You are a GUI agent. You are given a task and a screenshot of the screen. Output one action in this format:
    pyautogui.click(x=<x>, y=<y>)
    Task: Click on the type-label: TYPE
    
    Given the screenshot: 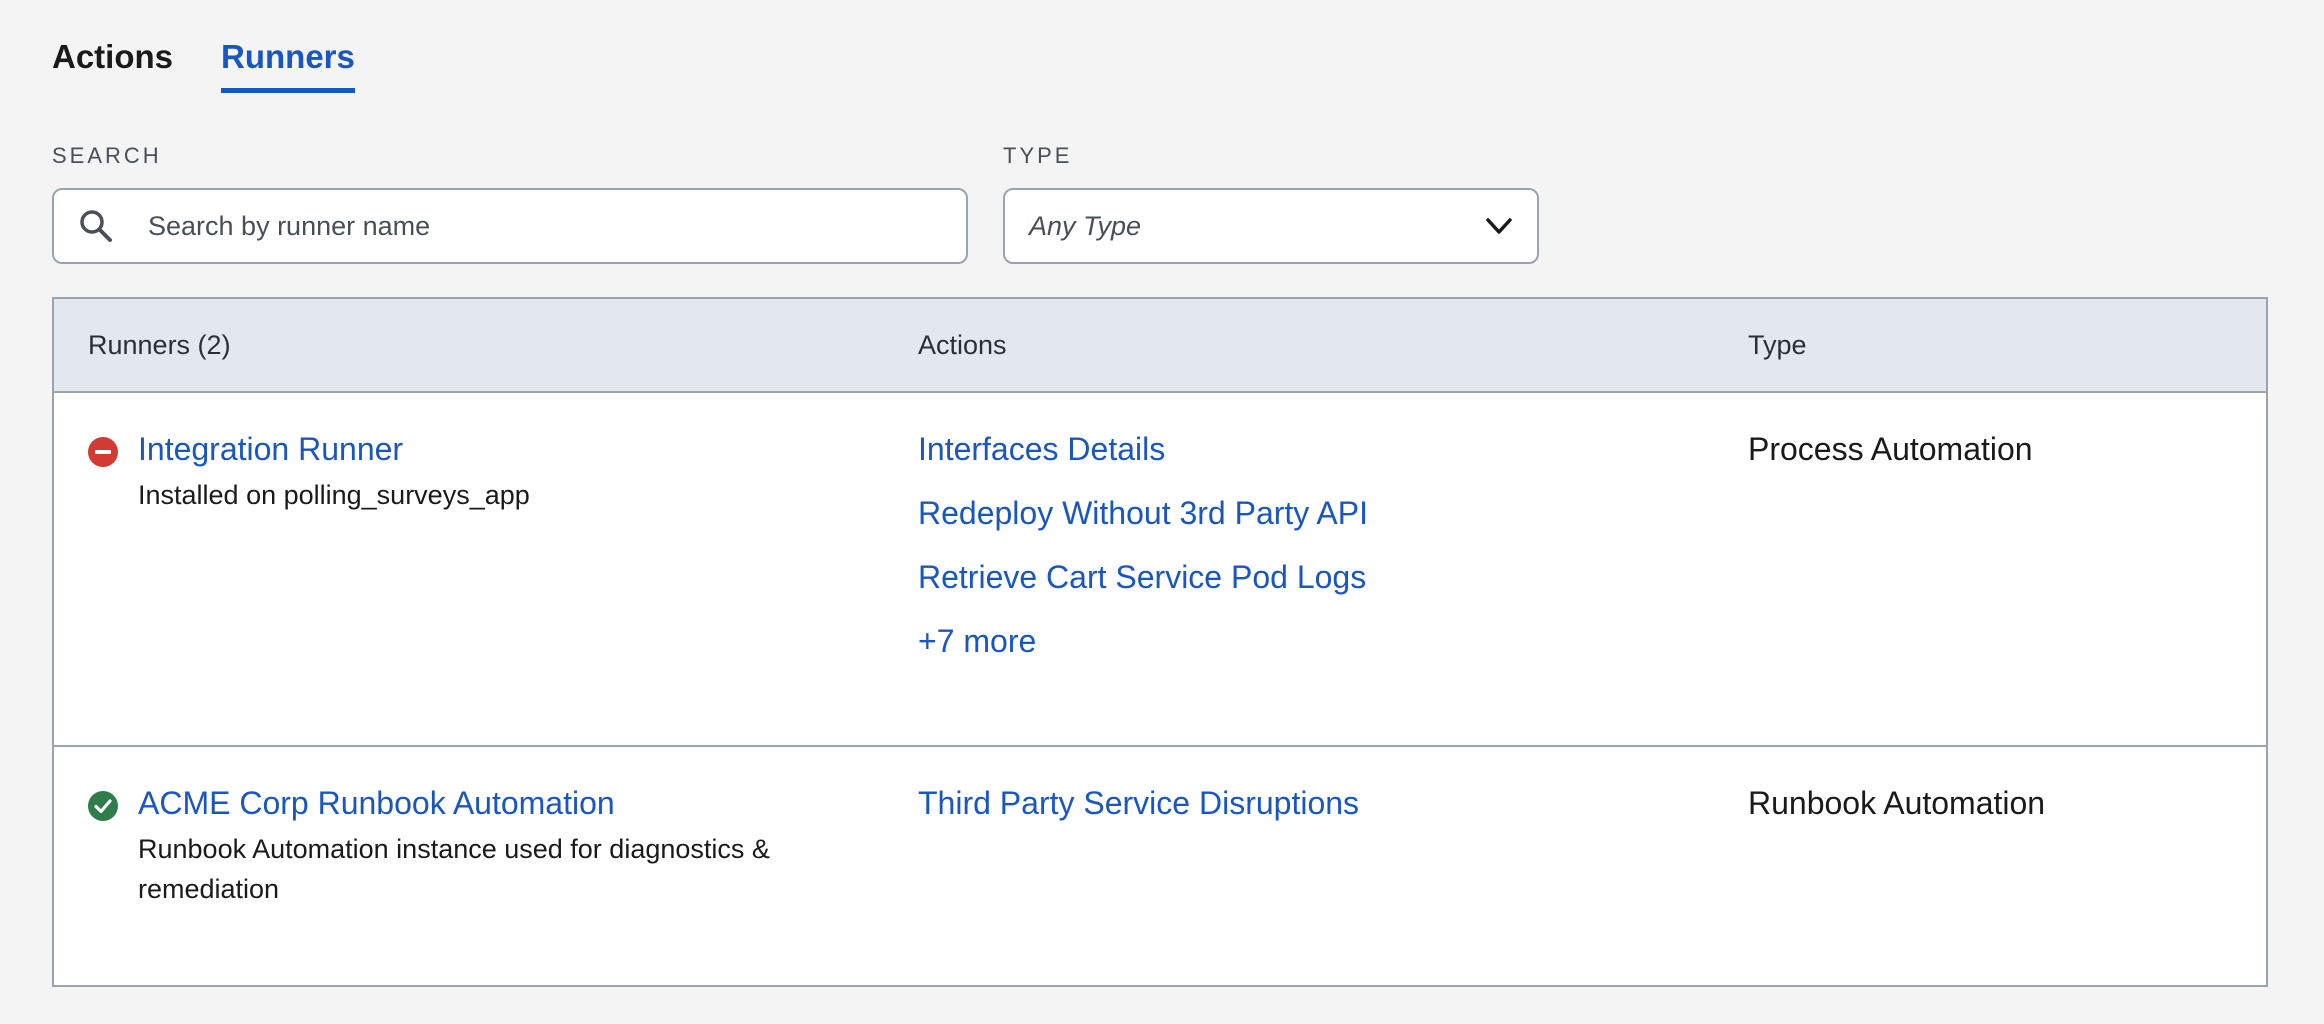 What is the action you would take?
    pyautogui.click(x=1038, y=155)
    